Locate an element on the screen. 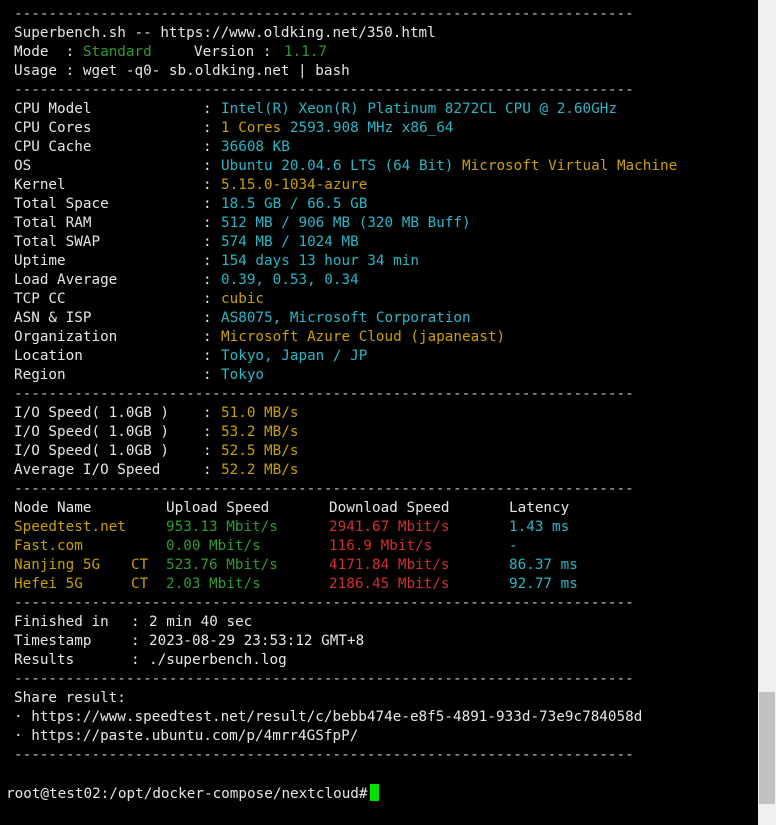  summary-value: ./superbench.log is located at coordinates (218, 660).